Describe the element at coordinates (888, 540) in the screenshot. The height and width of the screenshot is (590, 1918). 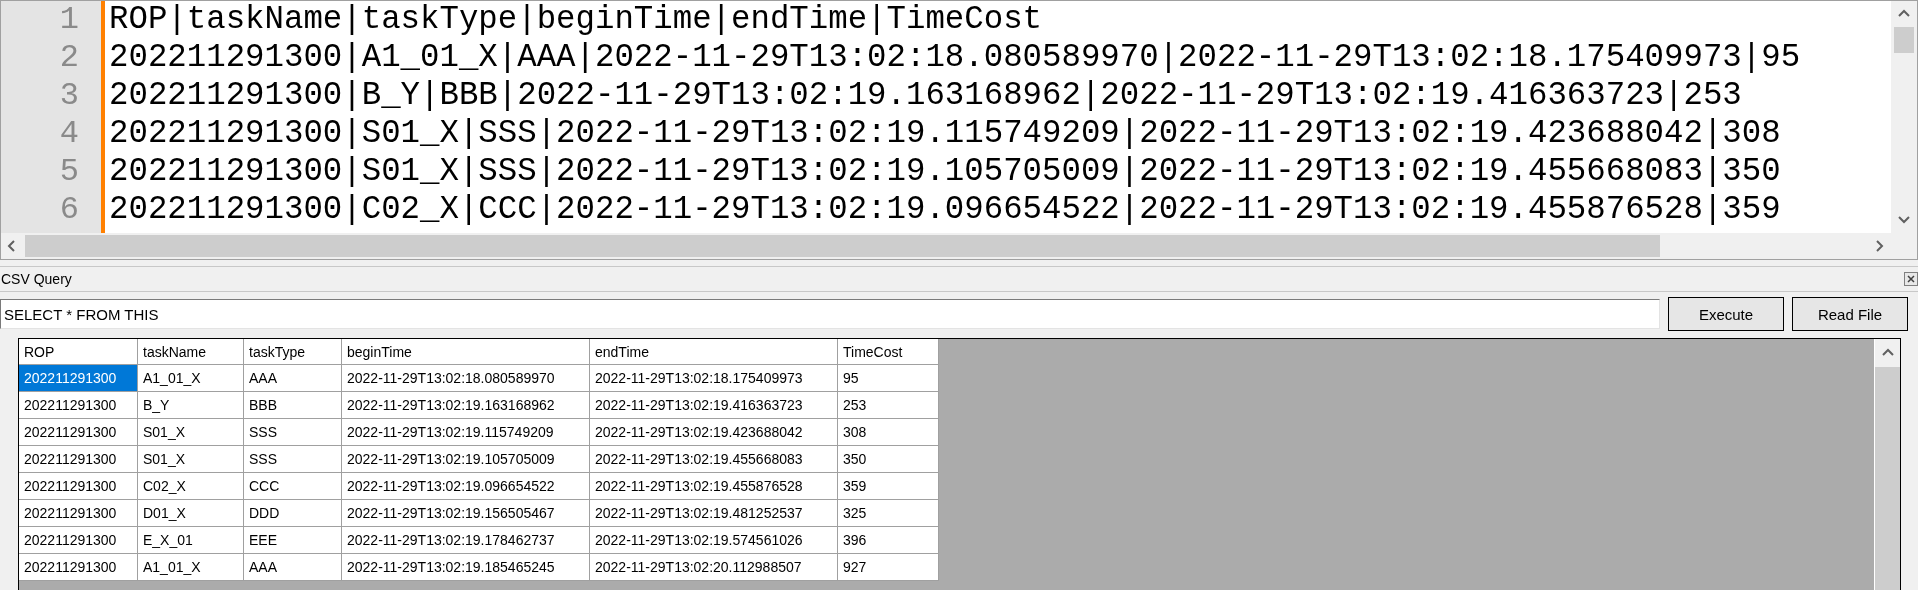
I see `table-cell: 396` at that location.